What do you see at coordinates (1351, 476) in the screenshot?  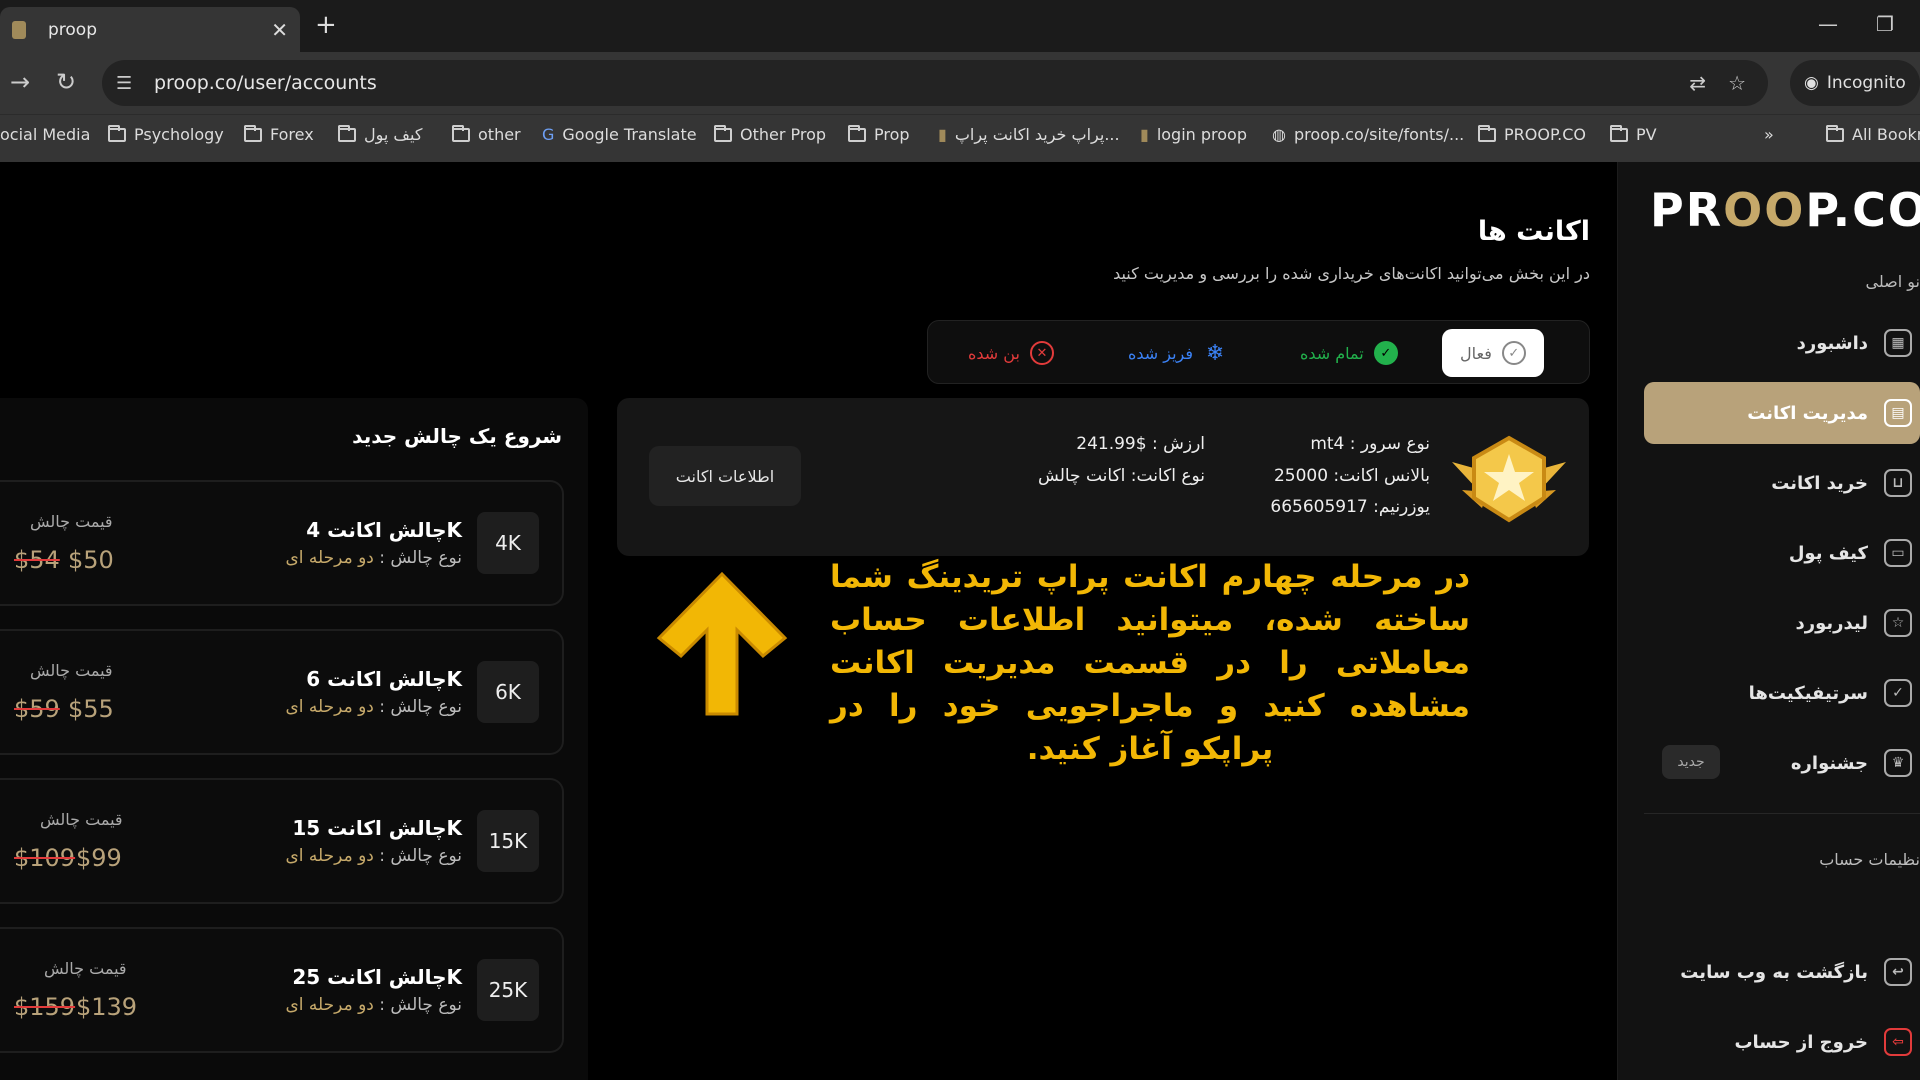 I see `account-balance: بالانس اکانت: 25000` at bounding box center [1351, 476].